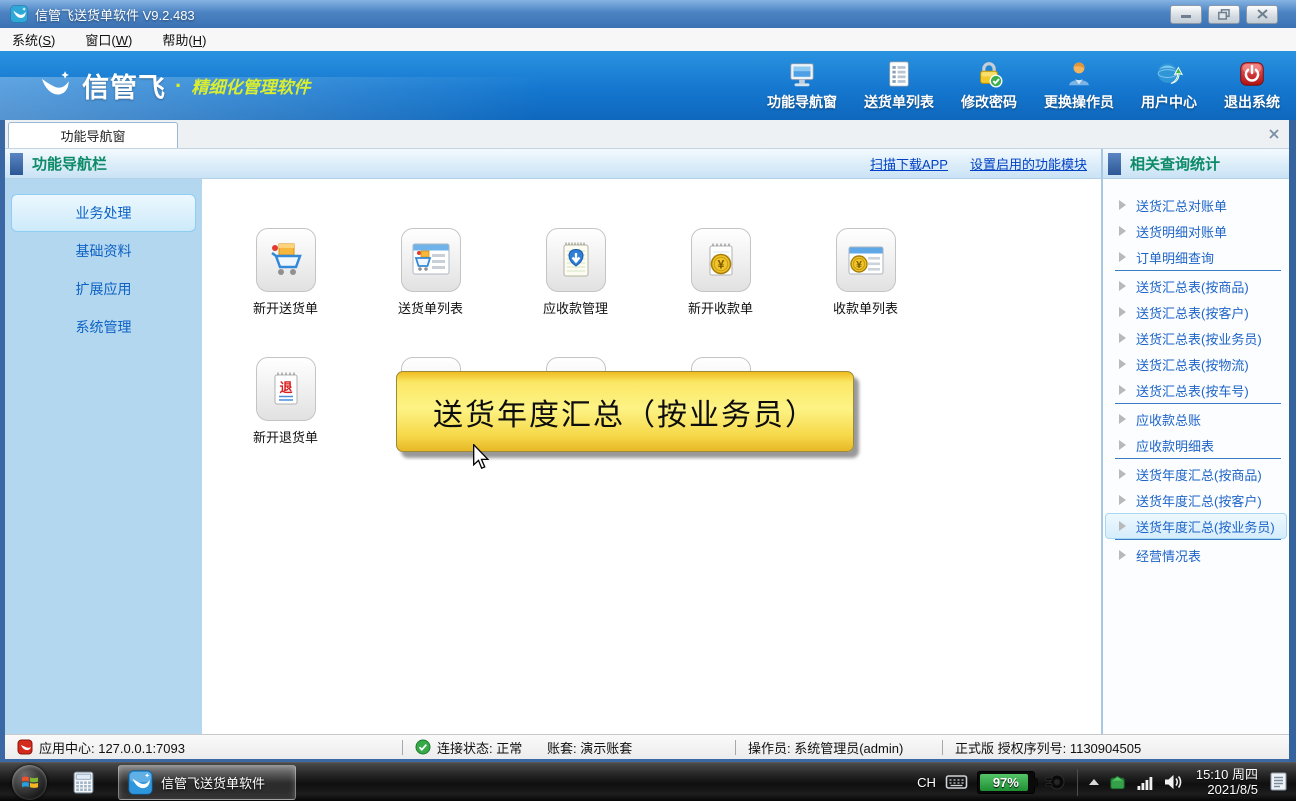 The width and height of the screenshot is (1296, 801). I want to click on tile-receipt-list: ¥ 收款单列表, so click(865, 272).